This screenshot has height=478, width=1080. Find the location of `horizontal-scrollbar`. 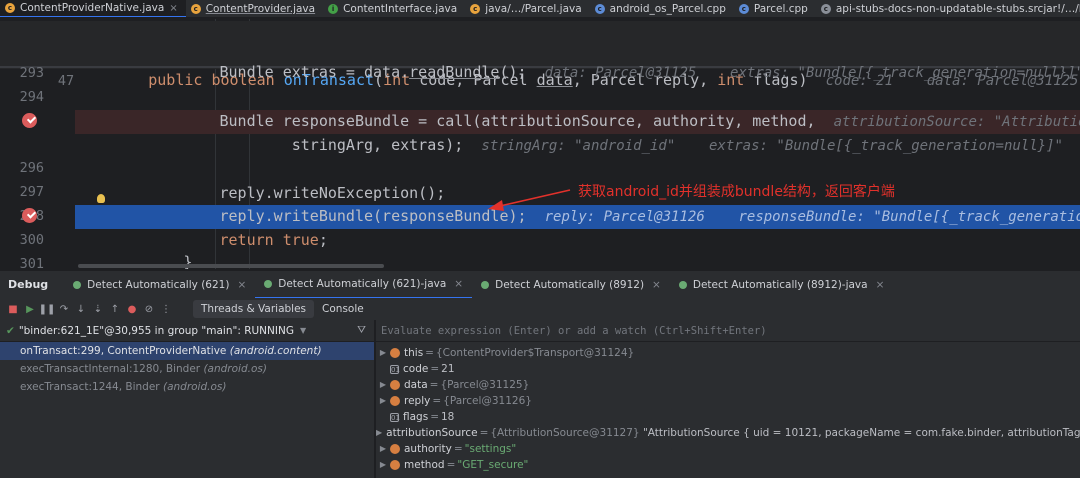

horizontal-scrollbar is located at coordinates (231, 266).